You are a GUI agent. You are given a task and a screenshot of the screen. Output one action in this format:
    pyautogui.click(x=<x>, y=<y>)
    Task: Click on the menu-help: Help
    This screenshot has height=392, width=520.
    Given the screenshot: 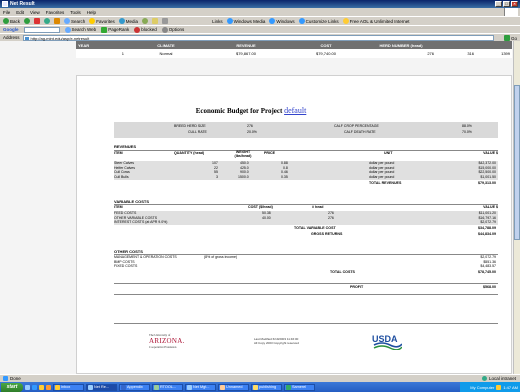 What is the action you would take?
    pyautogui.click(x=91, y=12)
    